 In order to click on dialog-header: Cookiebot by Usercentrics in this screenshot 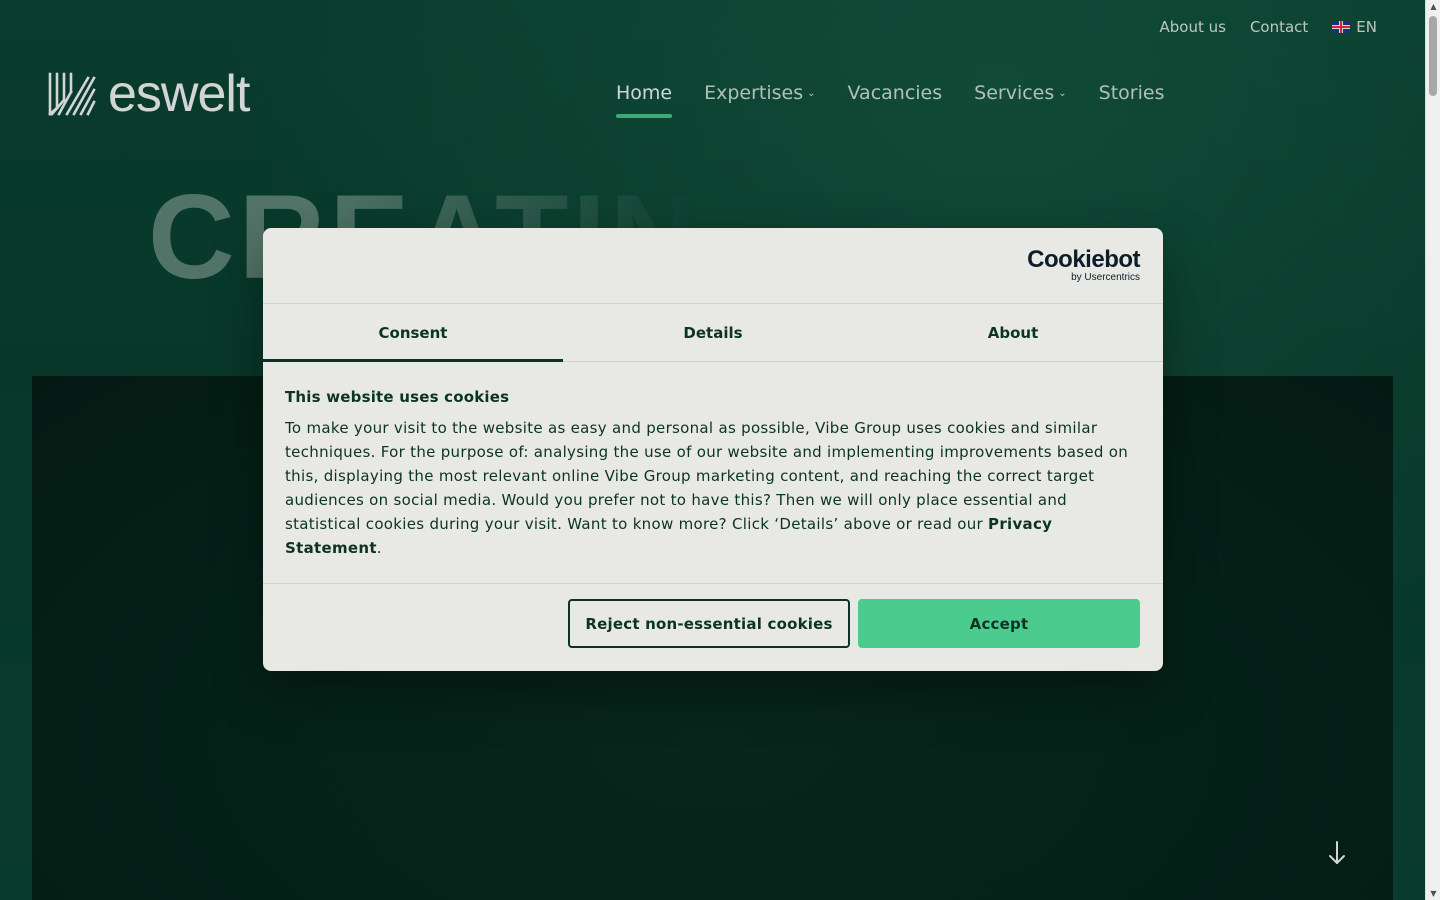, I will do `click(713, 266)`.